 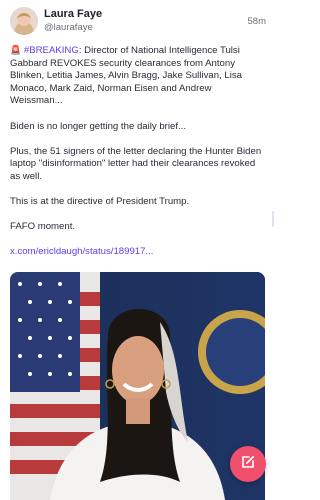 I want to click on compose-button, so click(x=248, y=464).